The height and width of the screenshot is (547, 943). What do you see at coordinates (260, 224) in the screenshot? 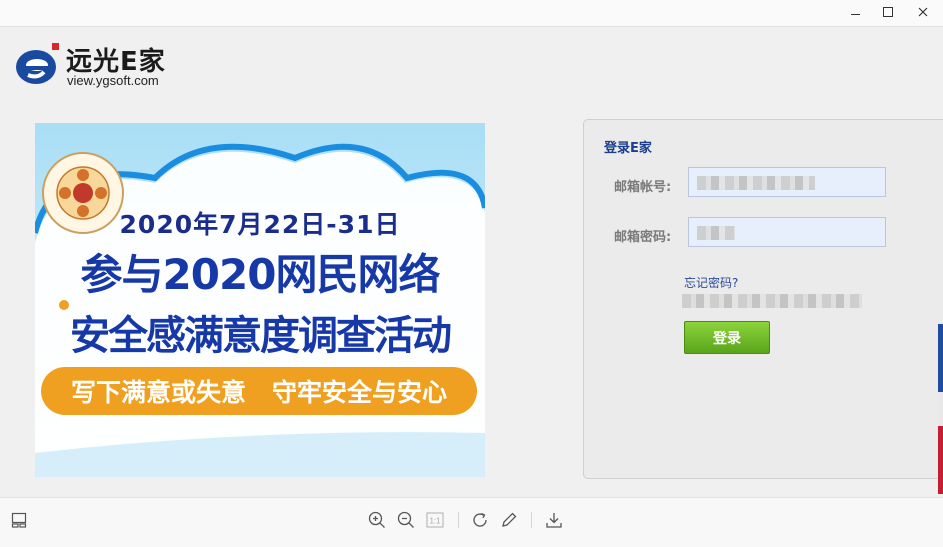
I see `banner-date: 2020年7月22日-31日` at bounding box center [260, 224].